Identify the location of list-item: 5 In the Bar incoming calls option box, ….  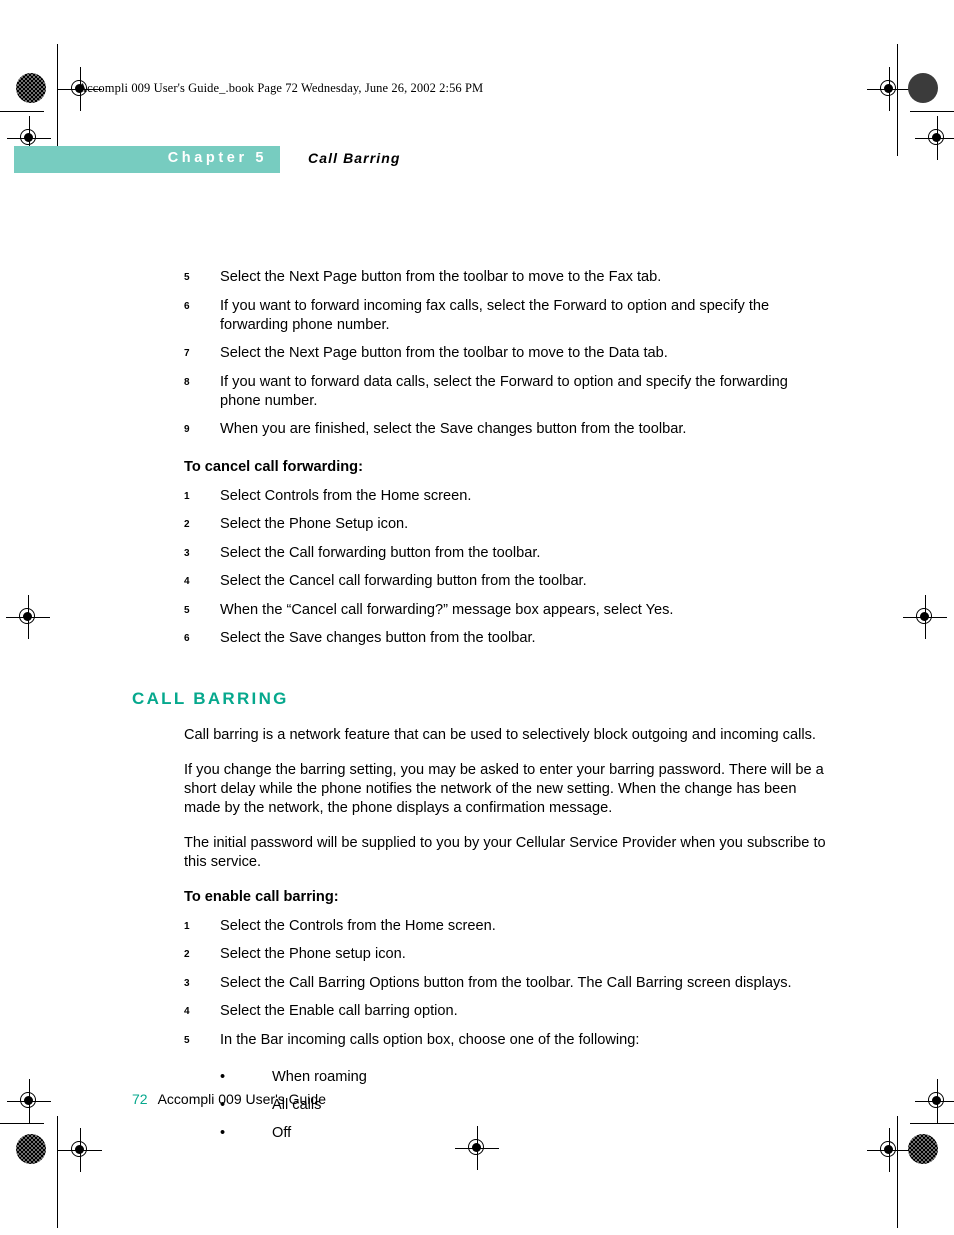
(482, 1040).